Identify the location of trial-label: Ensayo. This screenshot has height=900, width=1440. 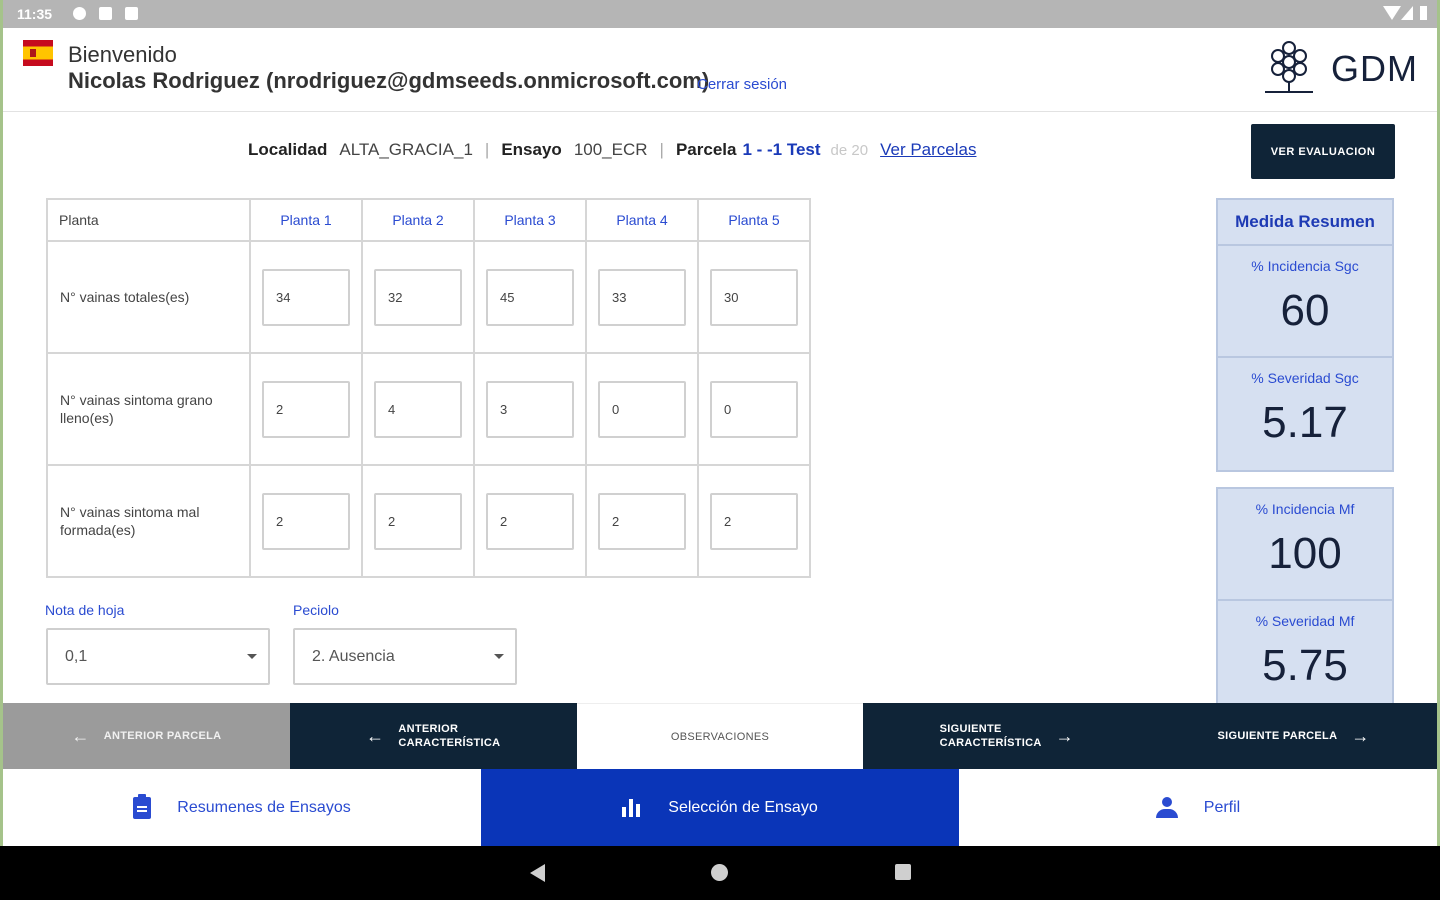
(531, 149).